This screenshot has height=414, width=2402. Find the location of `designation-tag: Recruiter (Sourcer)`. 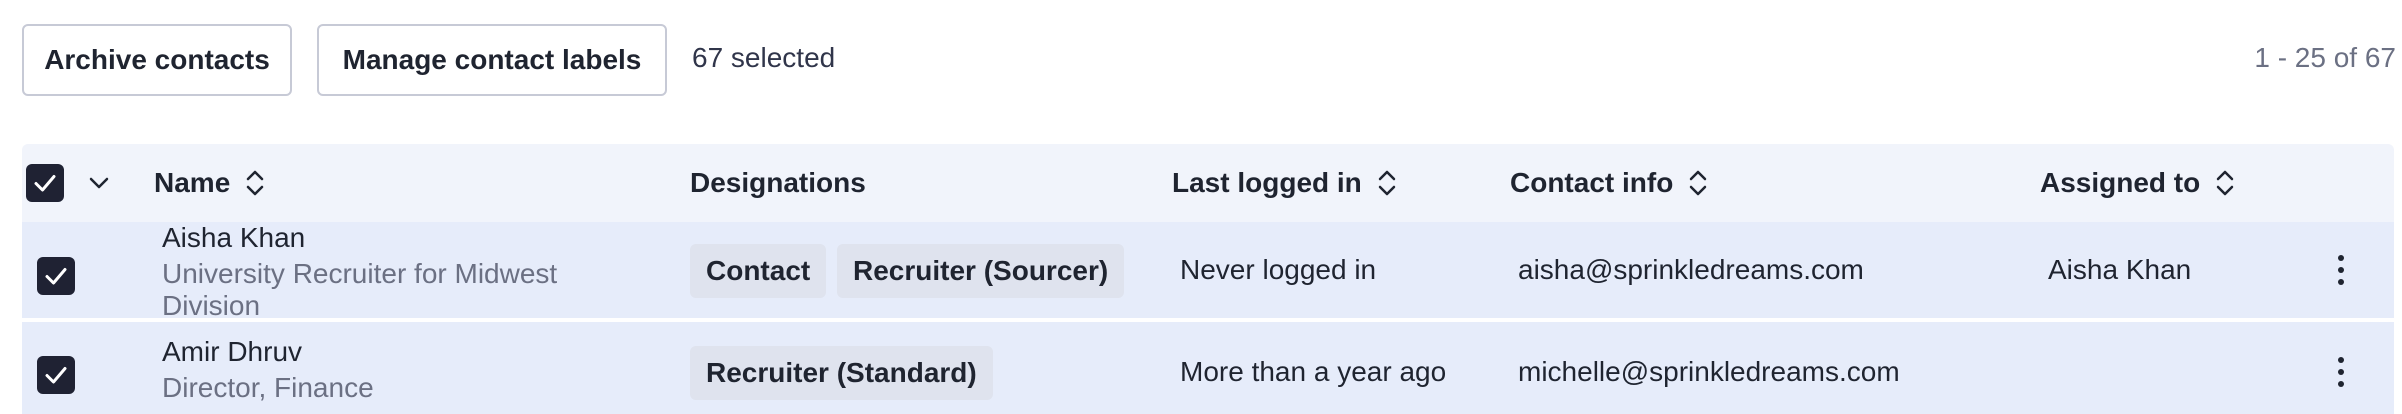

designation-tag: Recruiter (Sourcer) is located at coordinates (981, 271).